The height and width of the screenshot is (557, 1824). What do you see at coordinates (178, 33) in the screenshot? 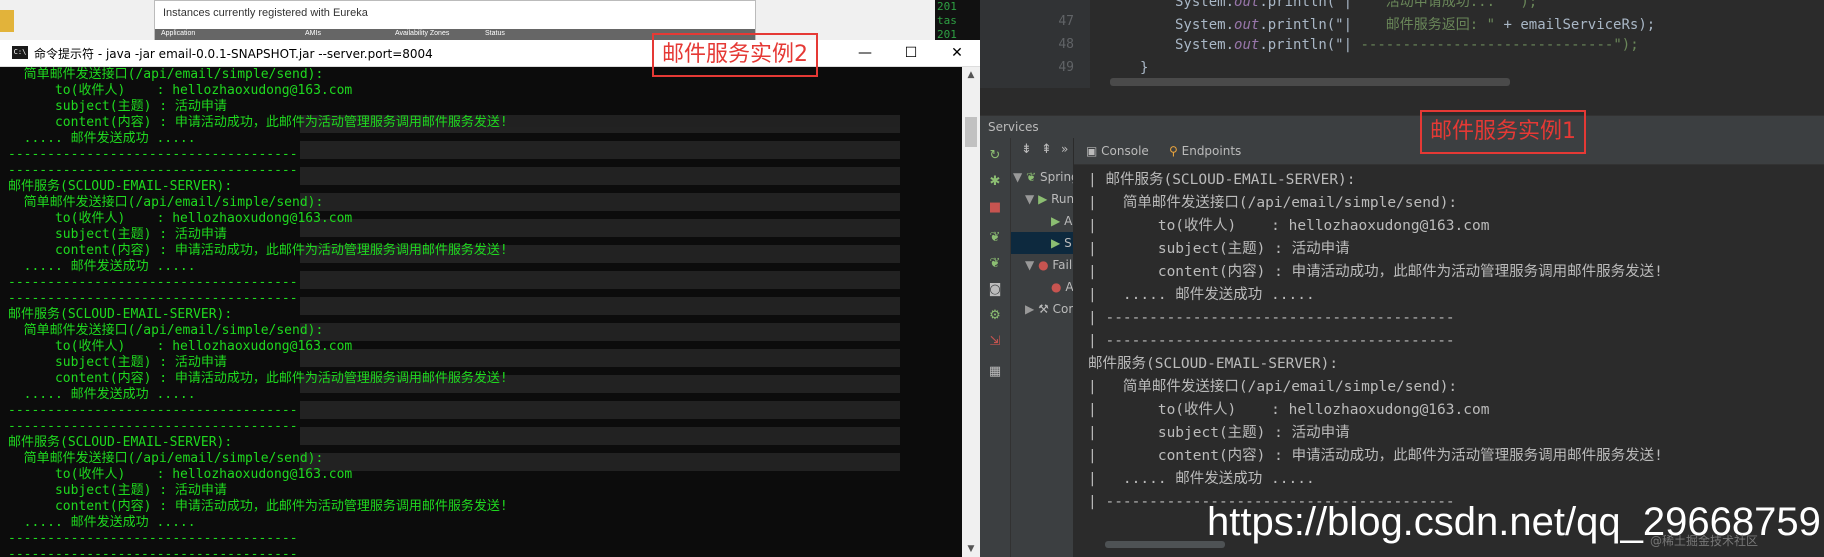
I see `eureka-col-application: Application` at bounding box center [178, 33].